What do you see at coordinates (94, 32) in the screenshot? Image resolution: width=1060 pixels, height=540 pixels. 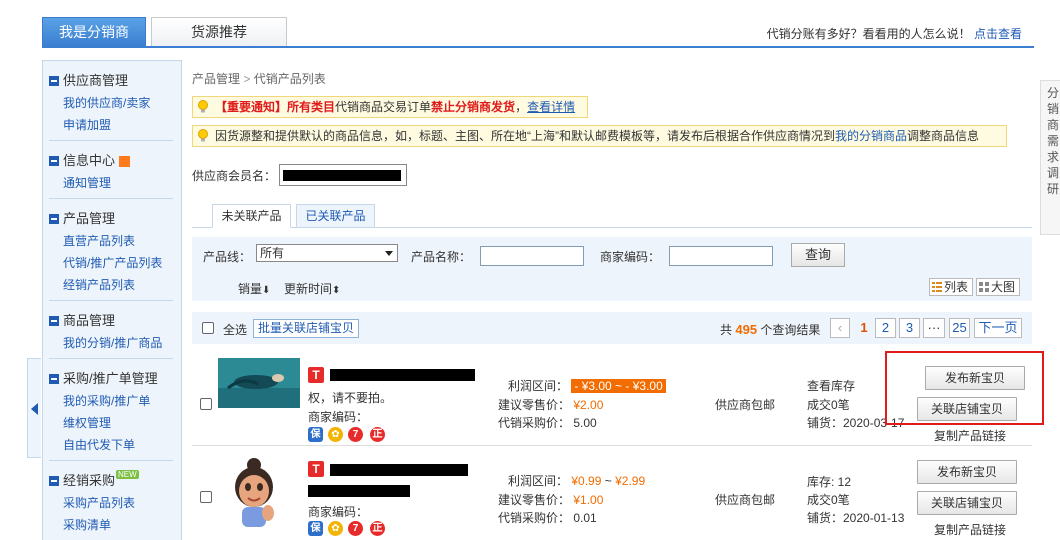 I see `tab-distributor: 我是分销商` at bounding box center [94, 32].